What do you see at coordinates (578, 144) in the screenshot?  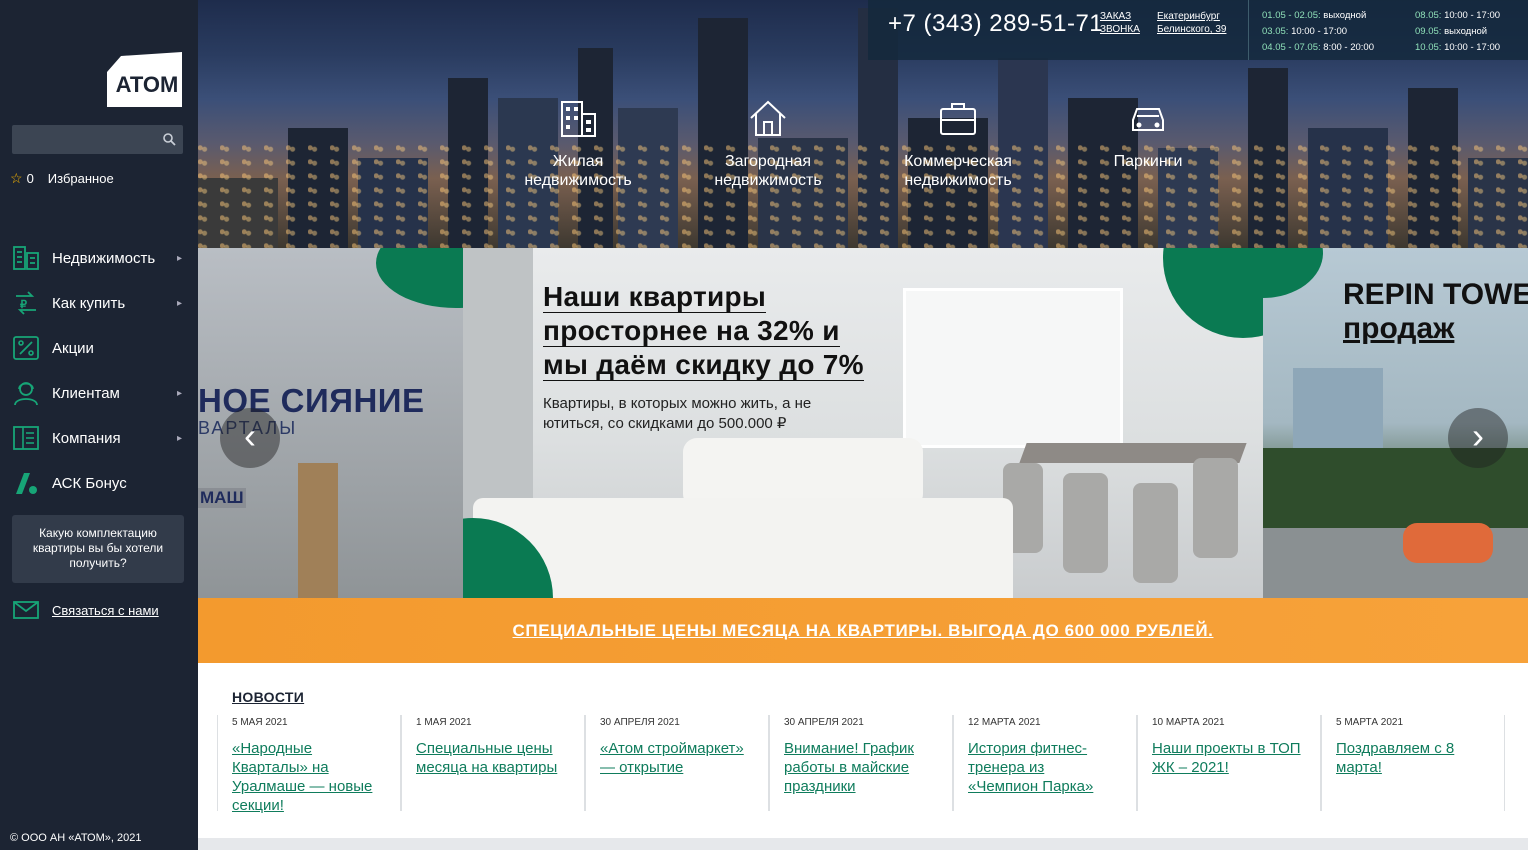 I see `category-residential: Жилая недвижимость` at bounding box center [578, 144].